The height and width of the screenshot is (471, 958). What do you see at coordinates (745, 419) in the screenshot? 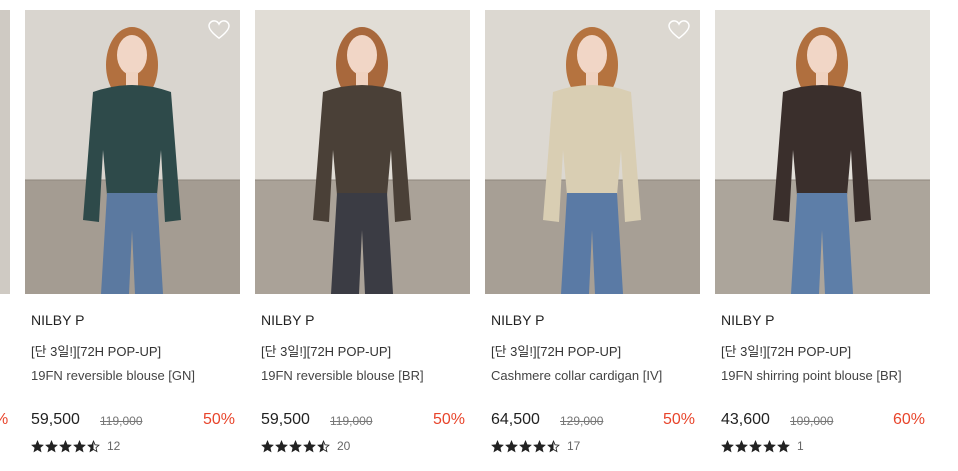
I see `sale-price: 43,600` at bounding box center [745, 419].